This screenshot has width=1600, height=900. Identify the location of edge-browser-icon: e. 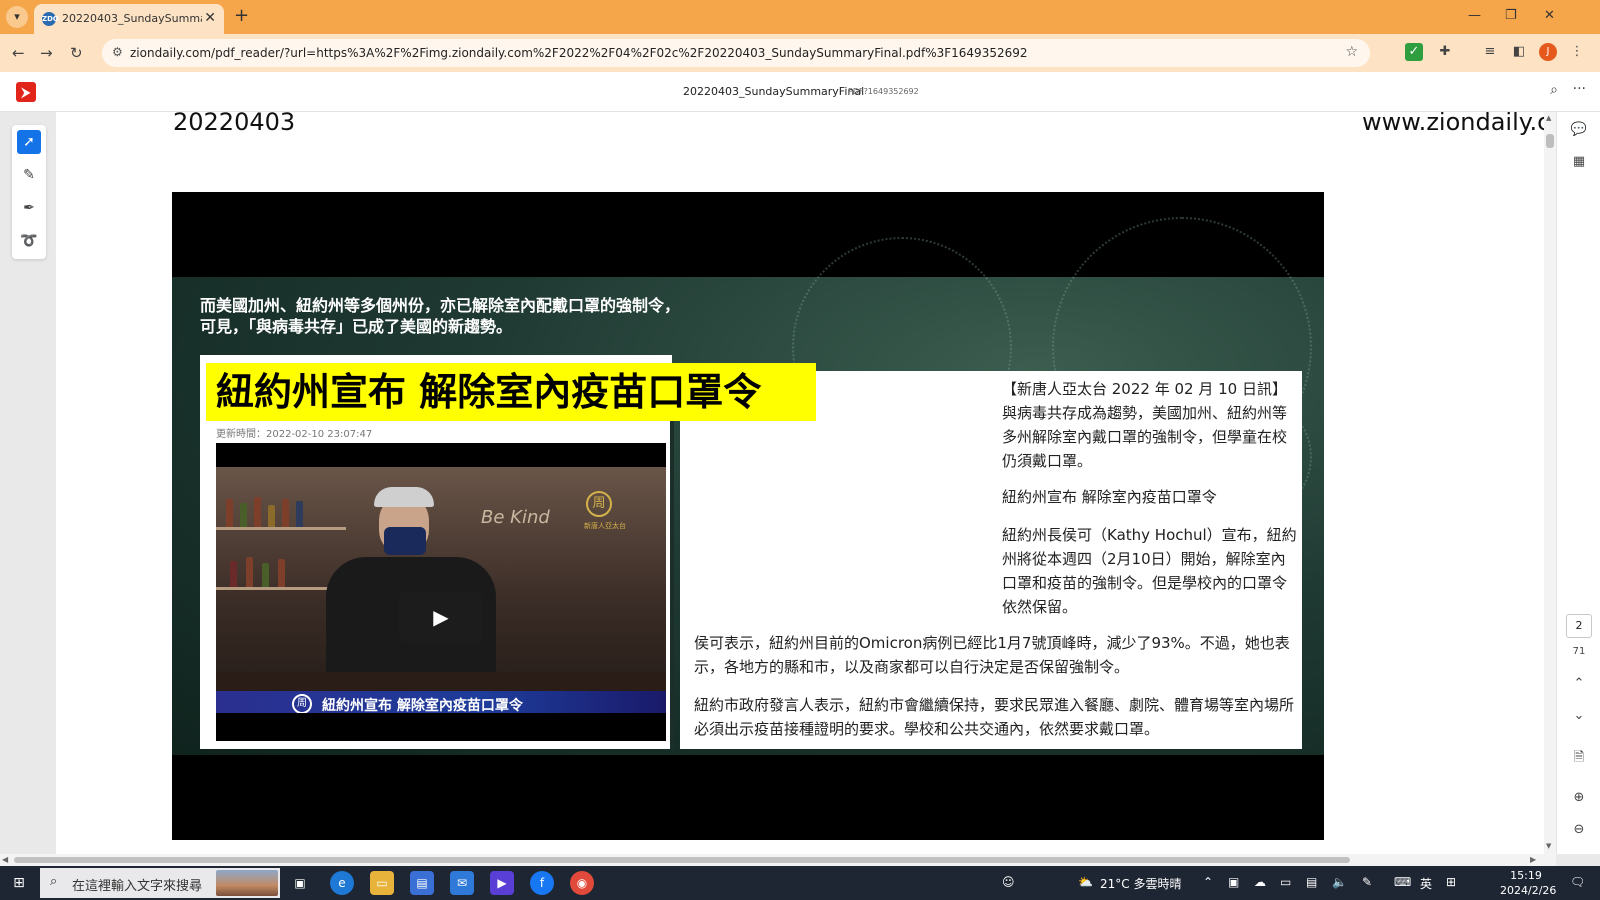
(342, 883).